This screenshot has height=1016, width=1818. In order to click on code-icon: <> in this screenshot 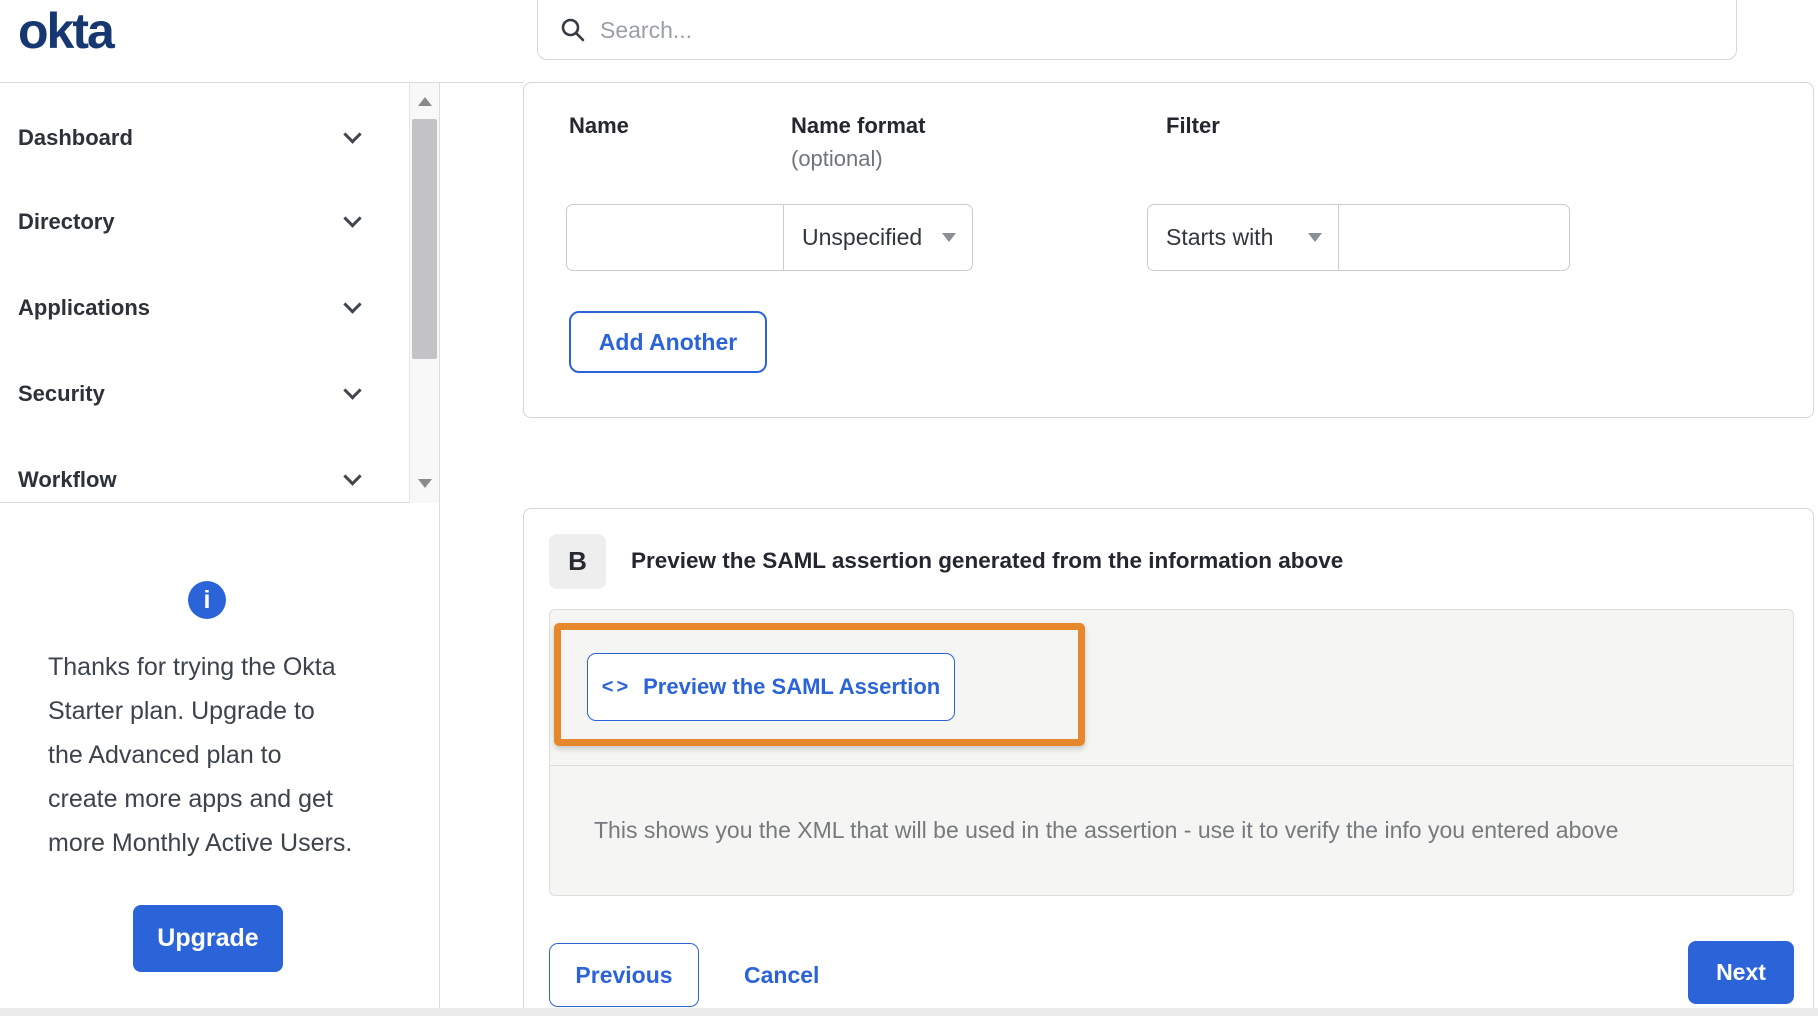, I will do `click(616, 686)`.